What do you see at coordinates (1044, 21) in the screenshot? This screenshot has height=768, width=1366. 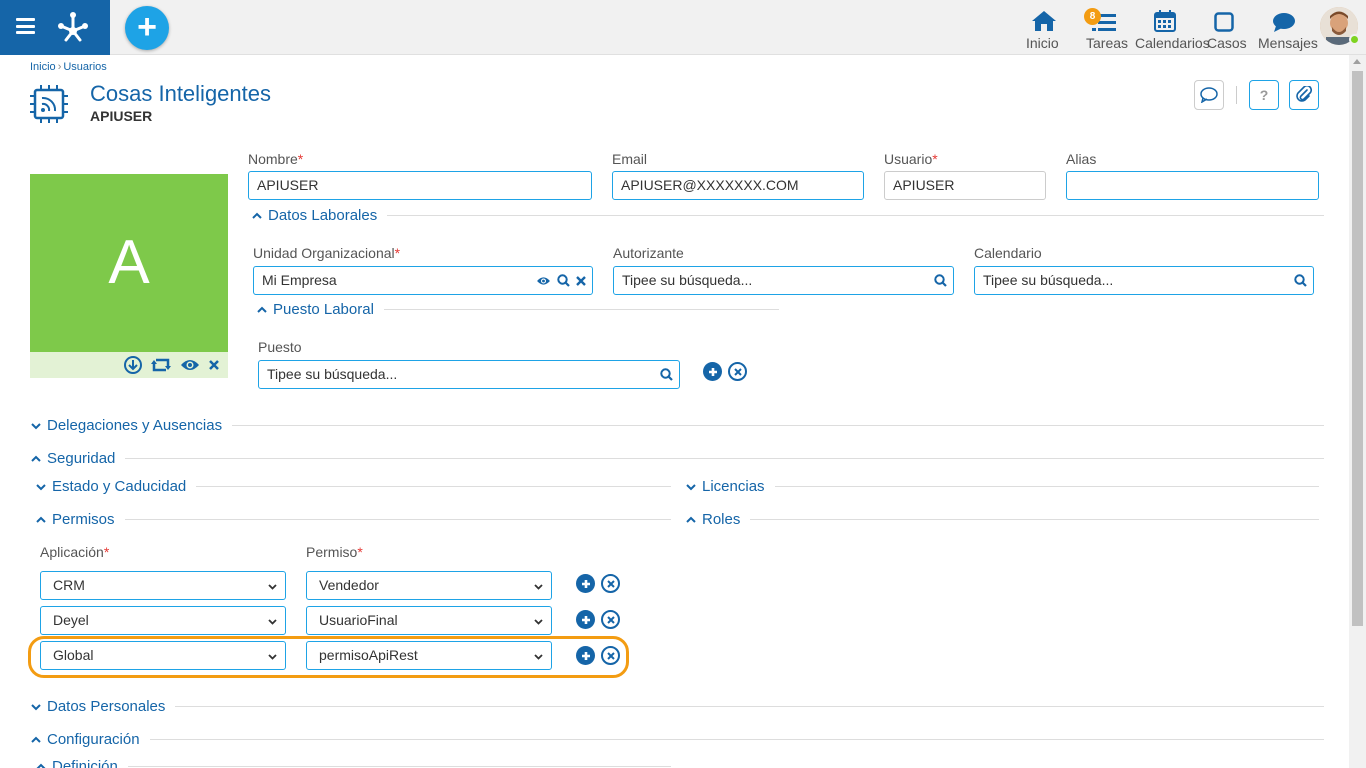 I see `home-icon` at bounding box center [1044, 21].